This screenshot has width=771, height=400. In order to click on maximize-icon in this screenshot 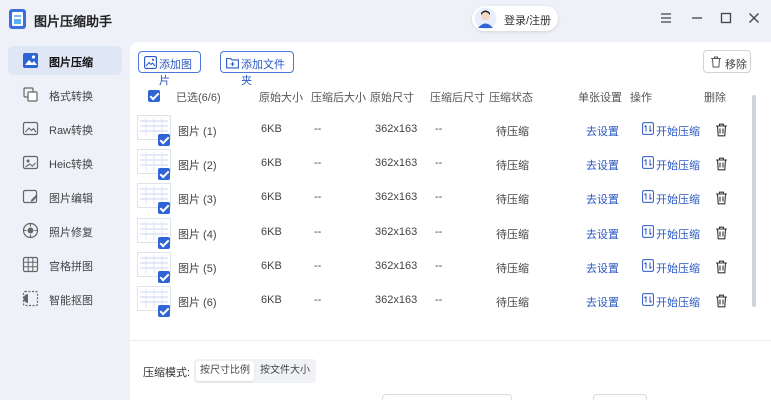, I will do `click(726, 18)`.